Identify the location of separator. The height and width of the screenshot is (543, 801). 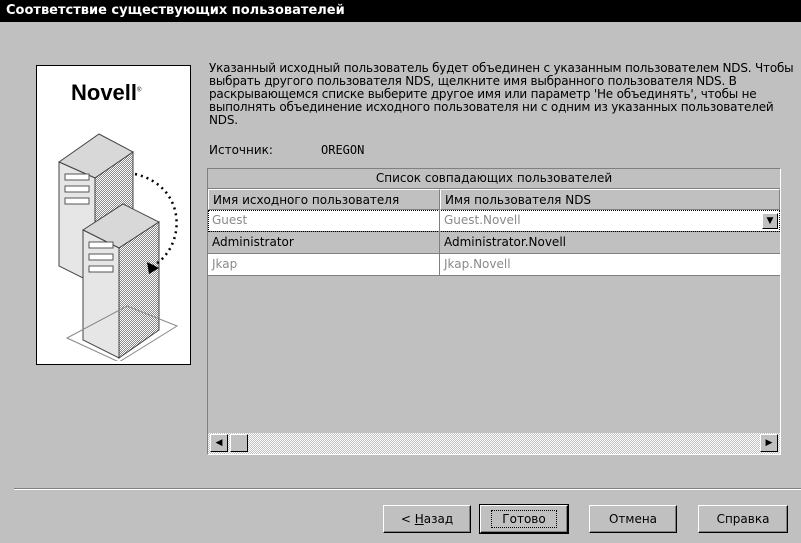
(407, 489).